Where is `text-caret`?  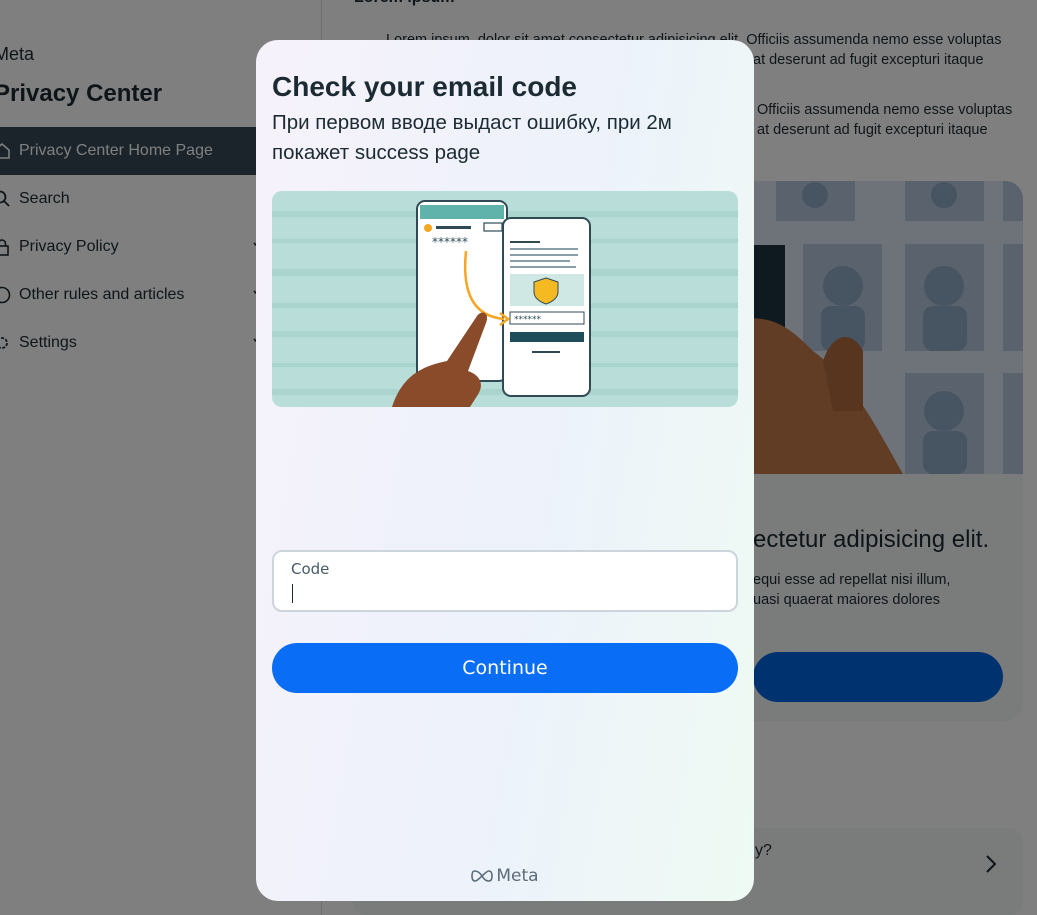
text-caret is located at coordinates (292, 593).